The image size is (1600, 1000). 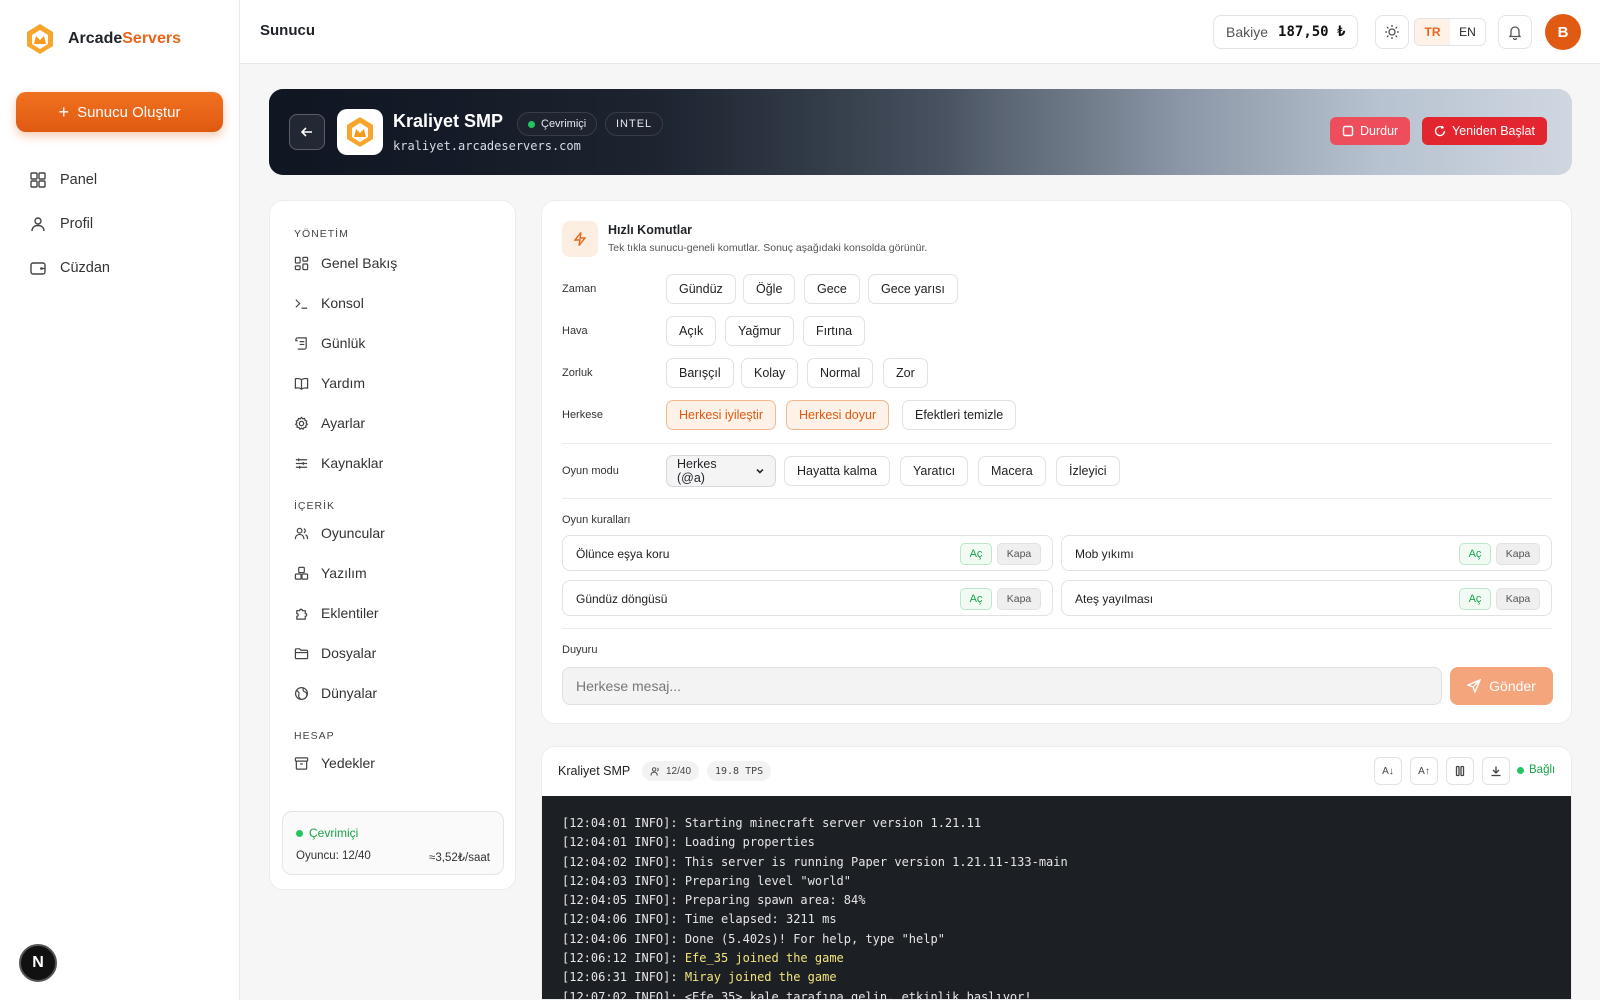 What do you see at coordinates (301, 573) in the screenshot?
I see `boxes-icon` at bounding box center [301, 573].